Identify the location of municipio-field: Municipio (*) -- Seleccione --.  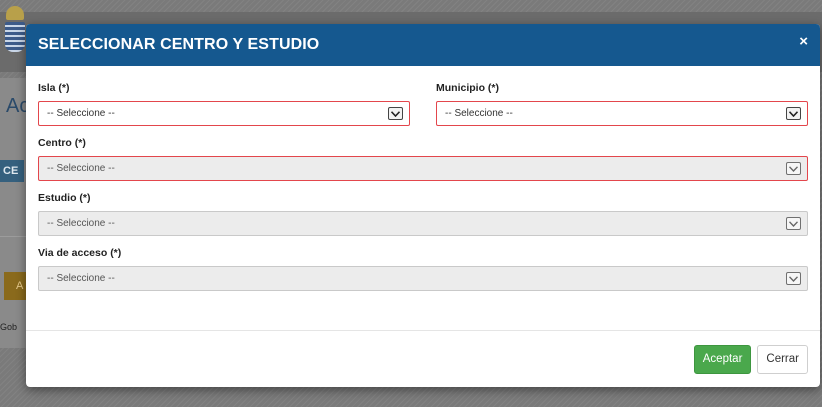
(622, 103).